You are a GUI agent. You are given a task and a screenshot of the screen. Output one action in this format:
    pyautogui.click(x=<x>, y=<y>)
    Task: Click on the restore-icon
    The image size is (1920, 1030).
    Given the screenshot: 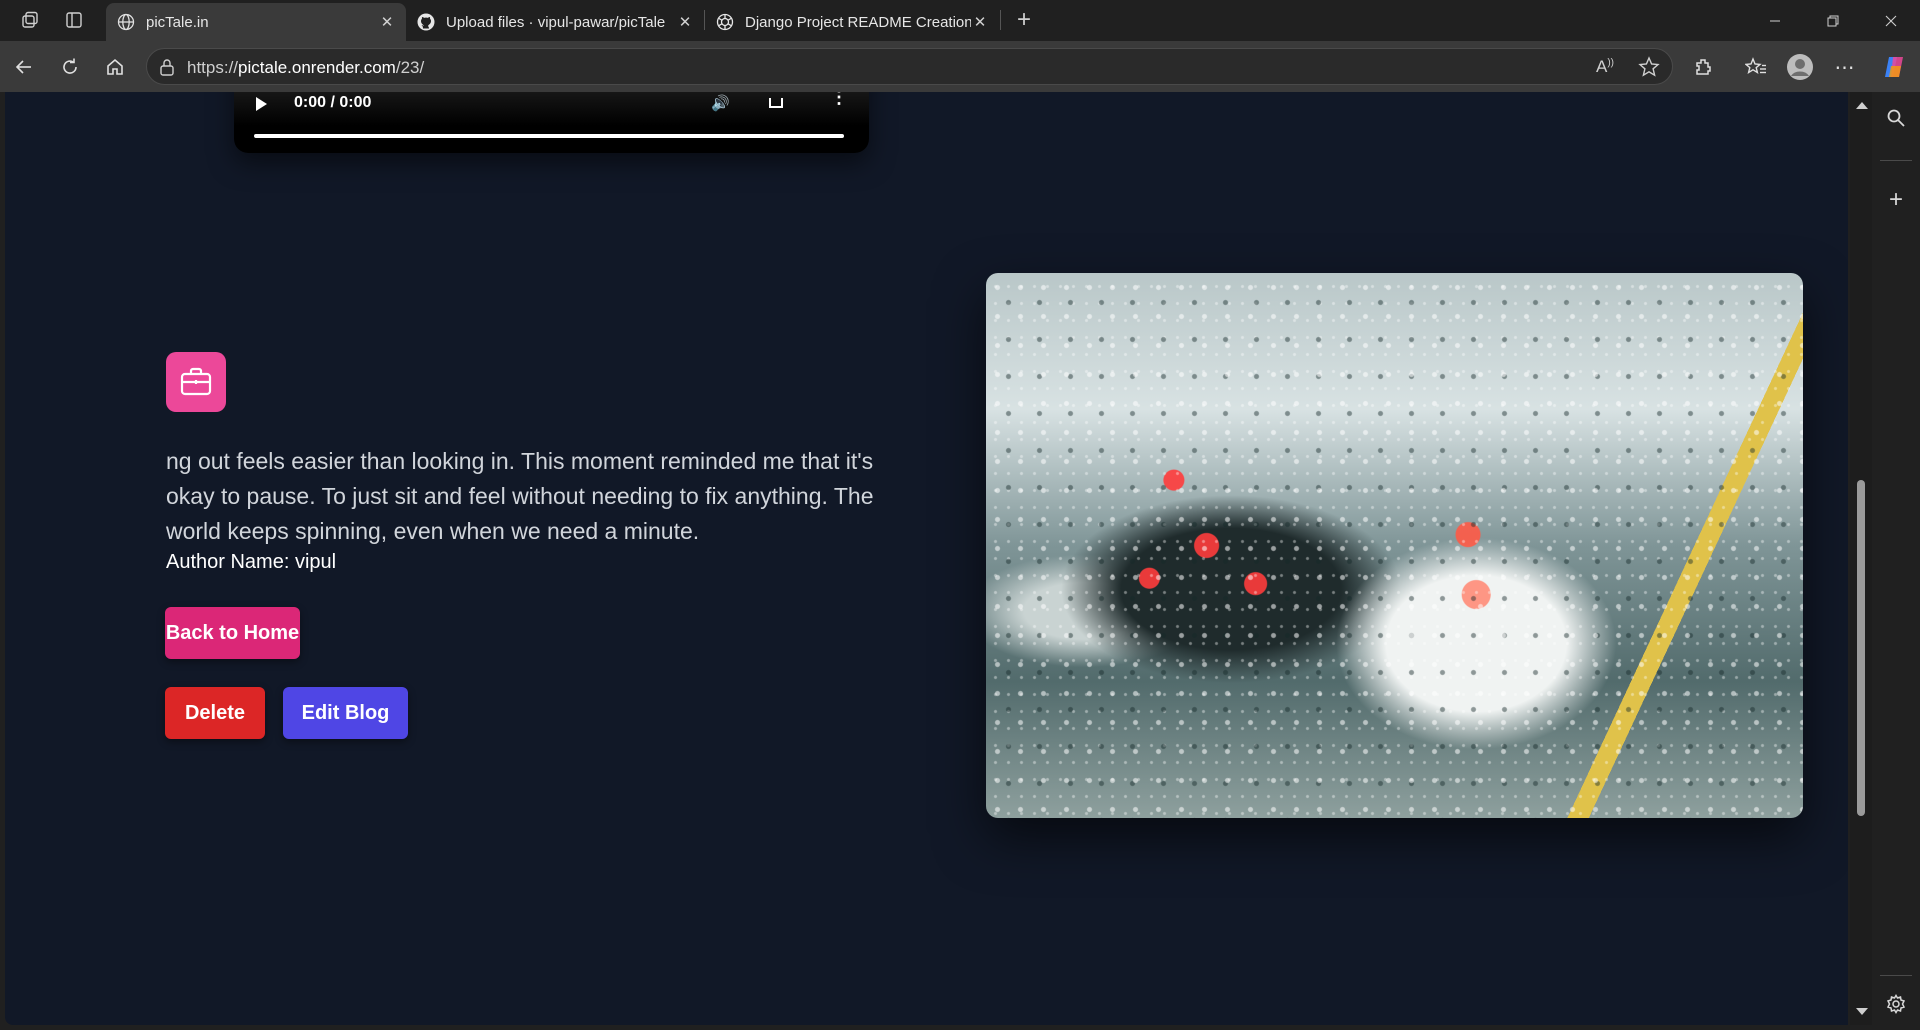 What is the action you would take?
    pyautogui.click(x=1833, y=20)
    